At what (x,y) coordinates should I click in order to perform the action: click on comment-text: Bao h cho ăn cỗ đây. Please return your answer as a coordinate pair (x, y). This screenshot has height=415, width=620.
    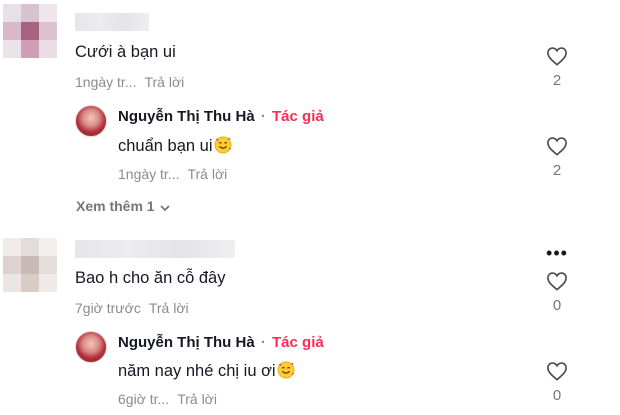
    Looking at the image, I should click on (150, 278).